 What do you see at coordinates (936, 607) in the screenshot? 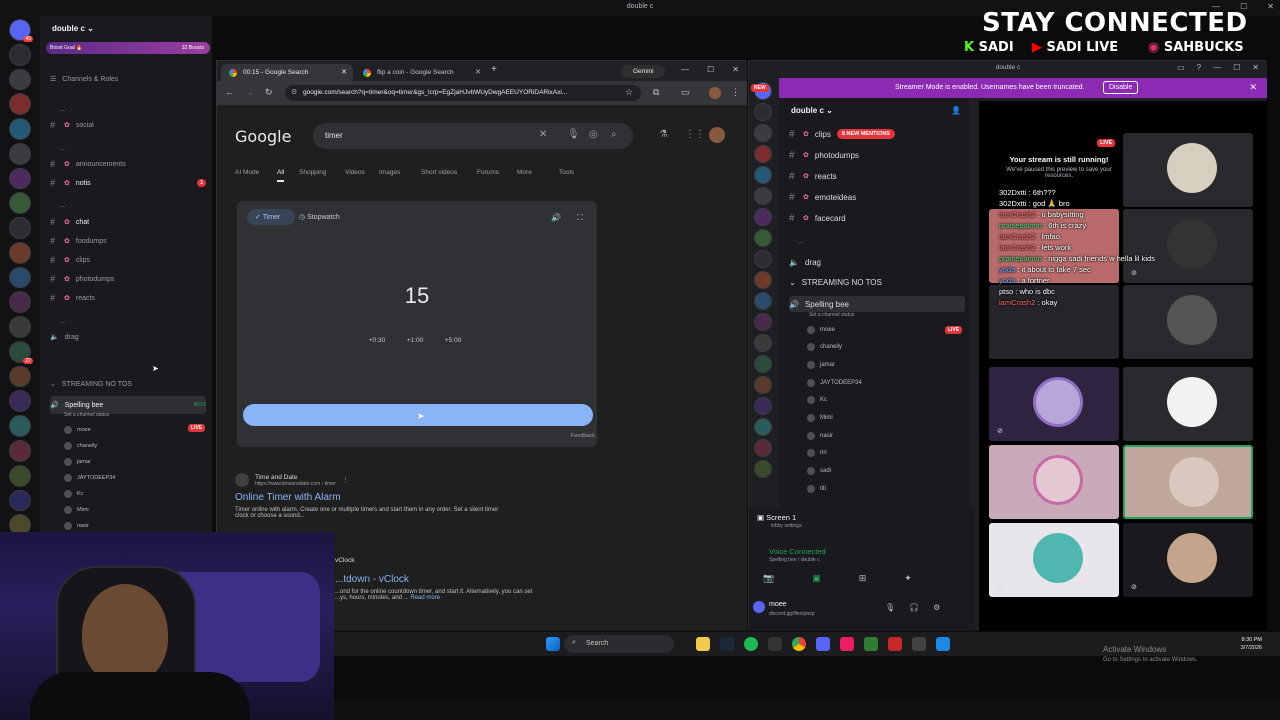
I see `settings-gear-icon: ⚙` at bounding box center [936, 607].